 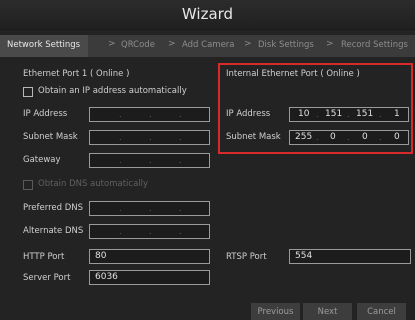 I want to click on subnet-mask-field: . . ., so click(x=149, y=137).